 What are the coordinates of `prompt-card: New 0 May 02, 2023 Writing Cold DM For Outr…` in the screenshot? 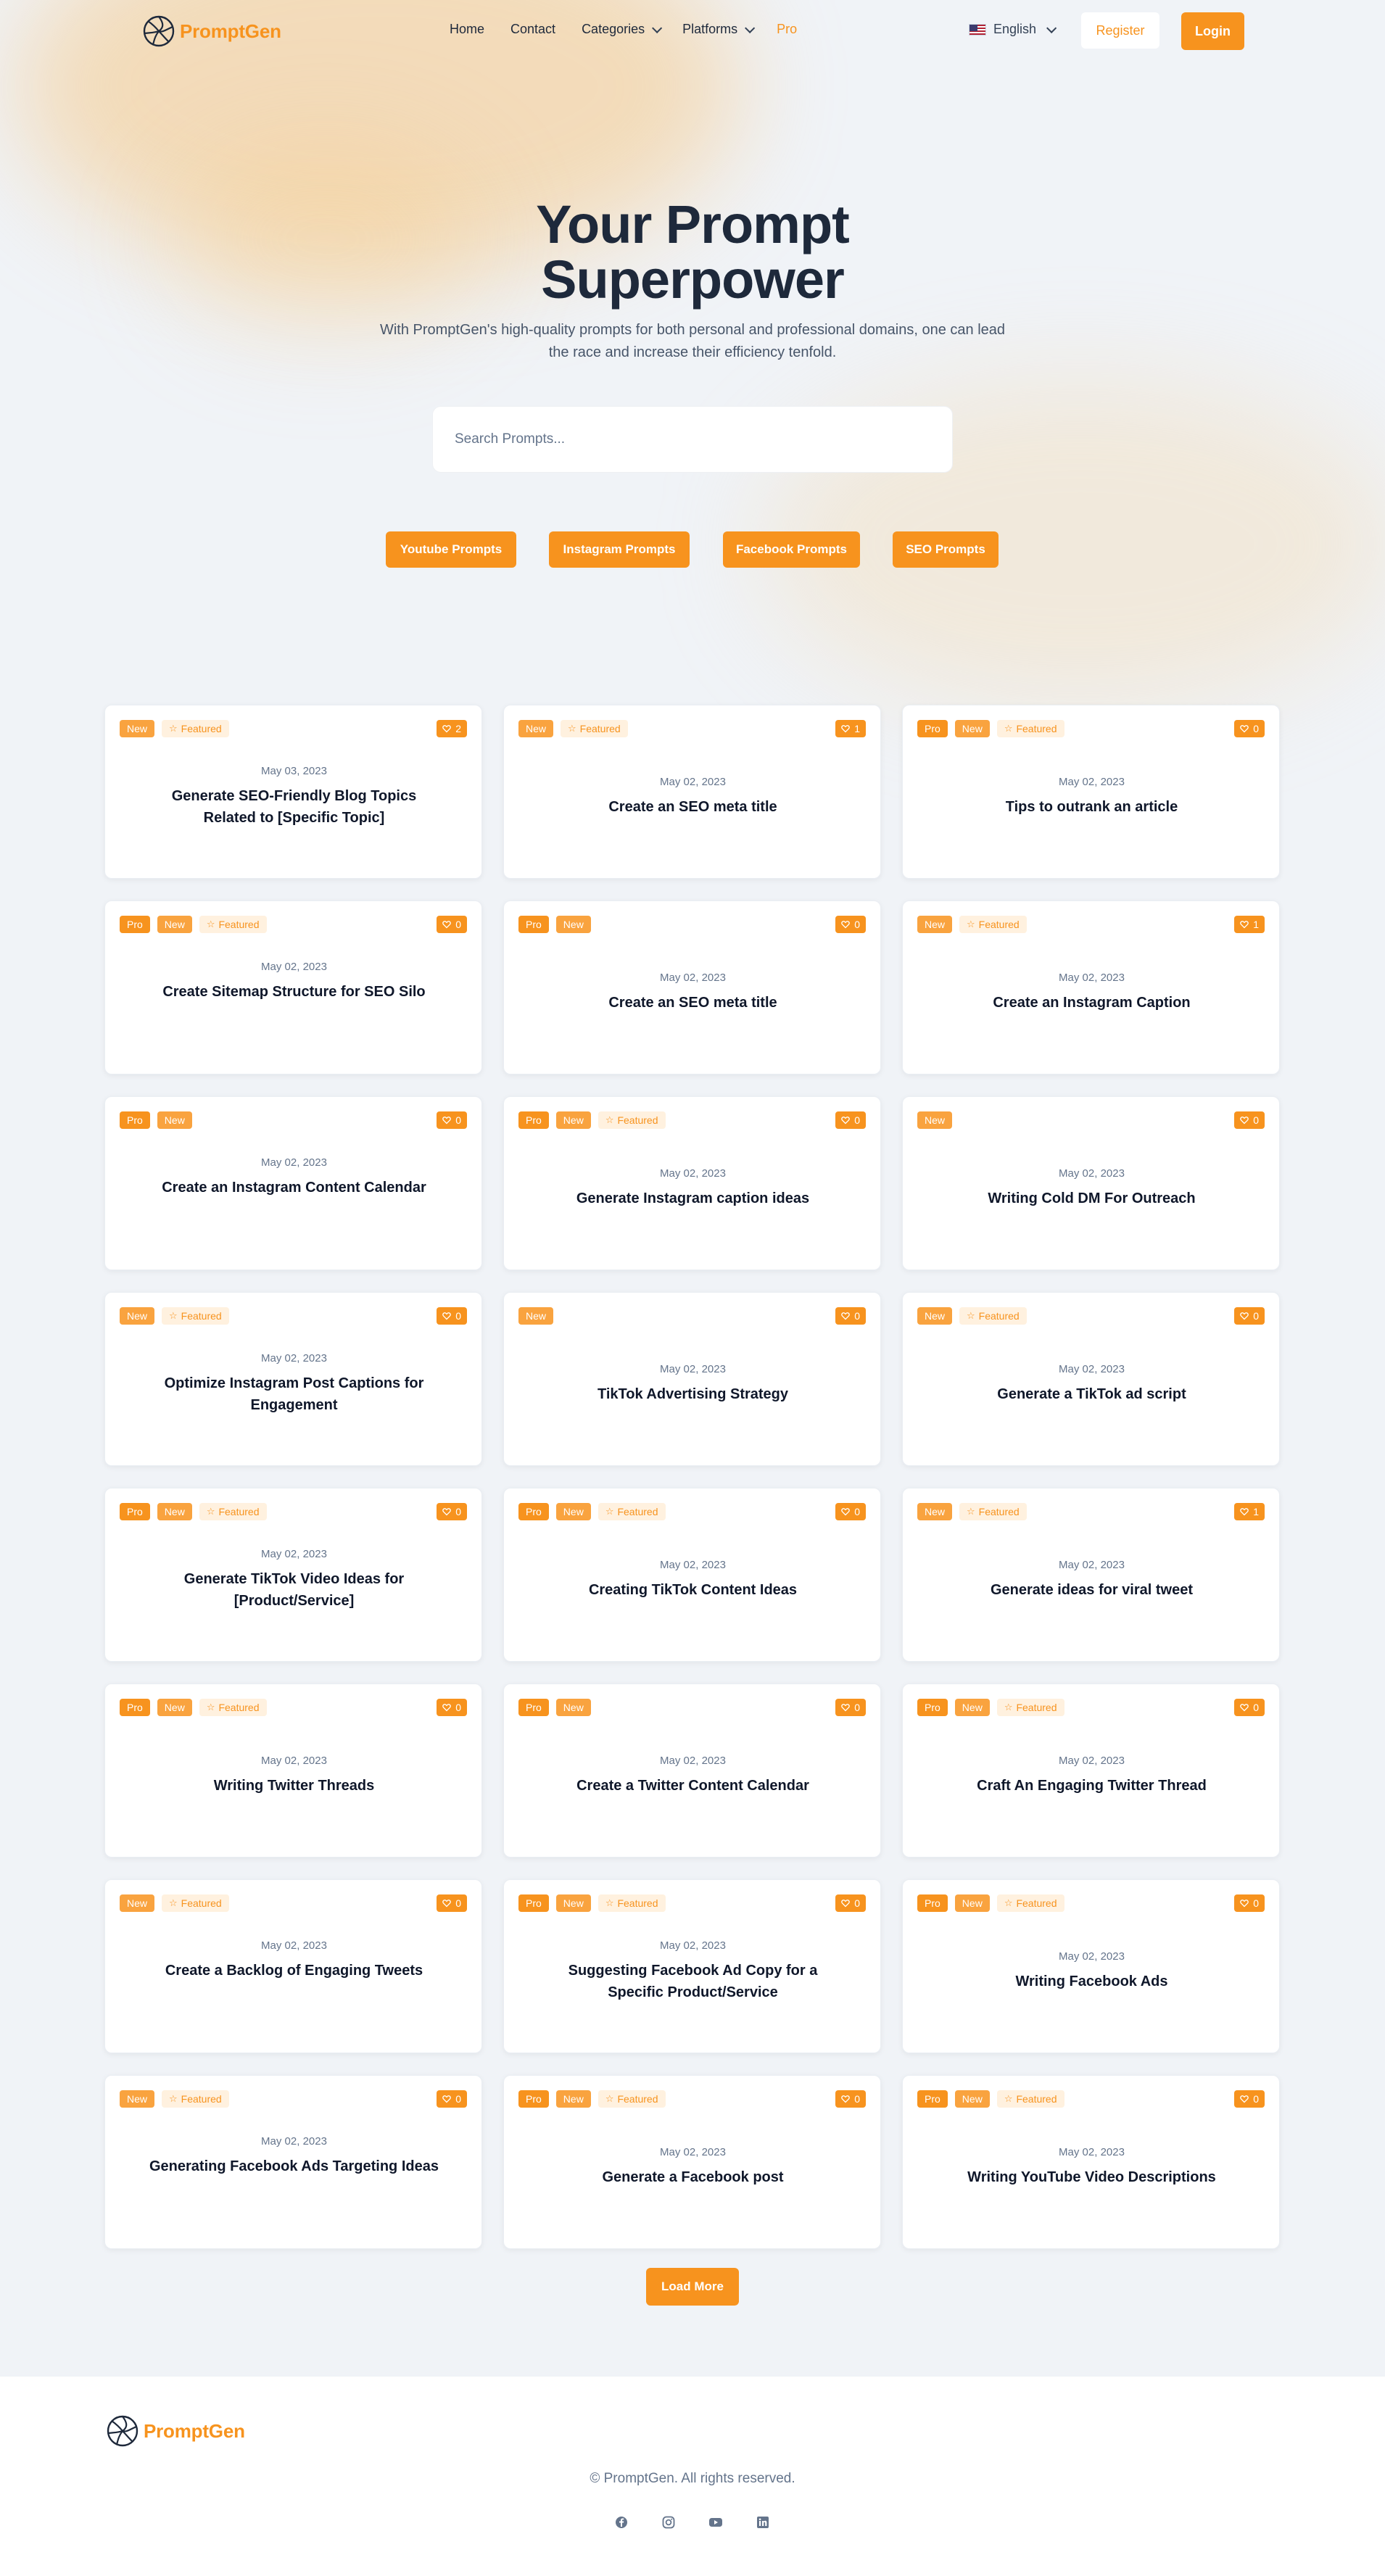 It's located at (1091, 1183).